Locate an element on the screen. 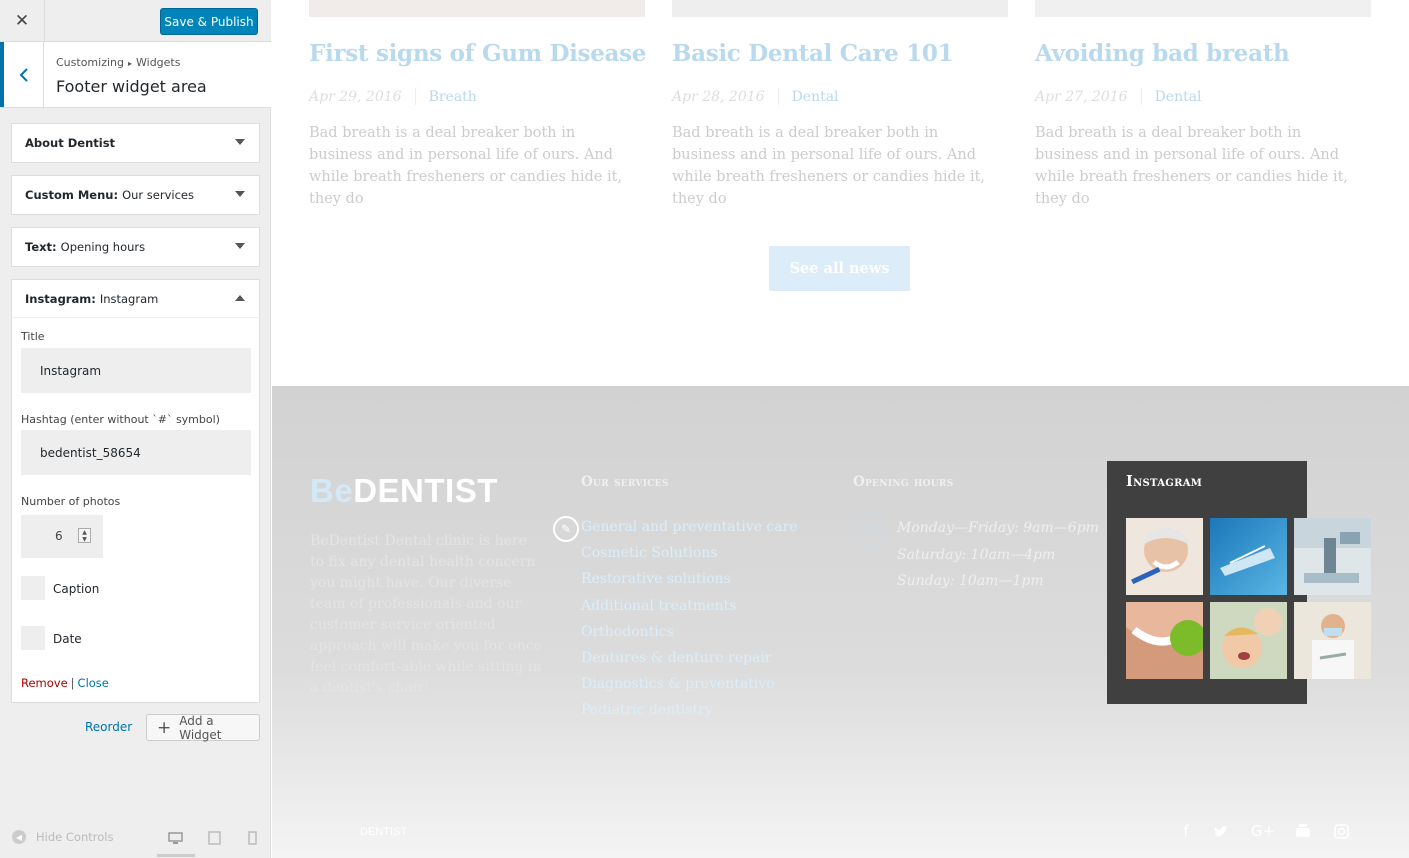 This screenshot has height=858, width=1409. add-widget-button: + Add a Widget is located at coordinates (203, 728).